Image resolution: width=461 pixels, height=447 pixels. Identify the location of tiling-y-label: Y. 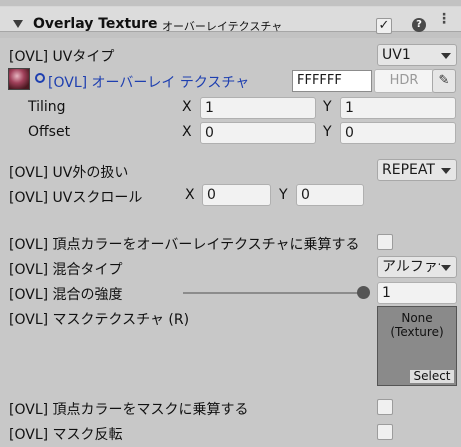
(327, 107).